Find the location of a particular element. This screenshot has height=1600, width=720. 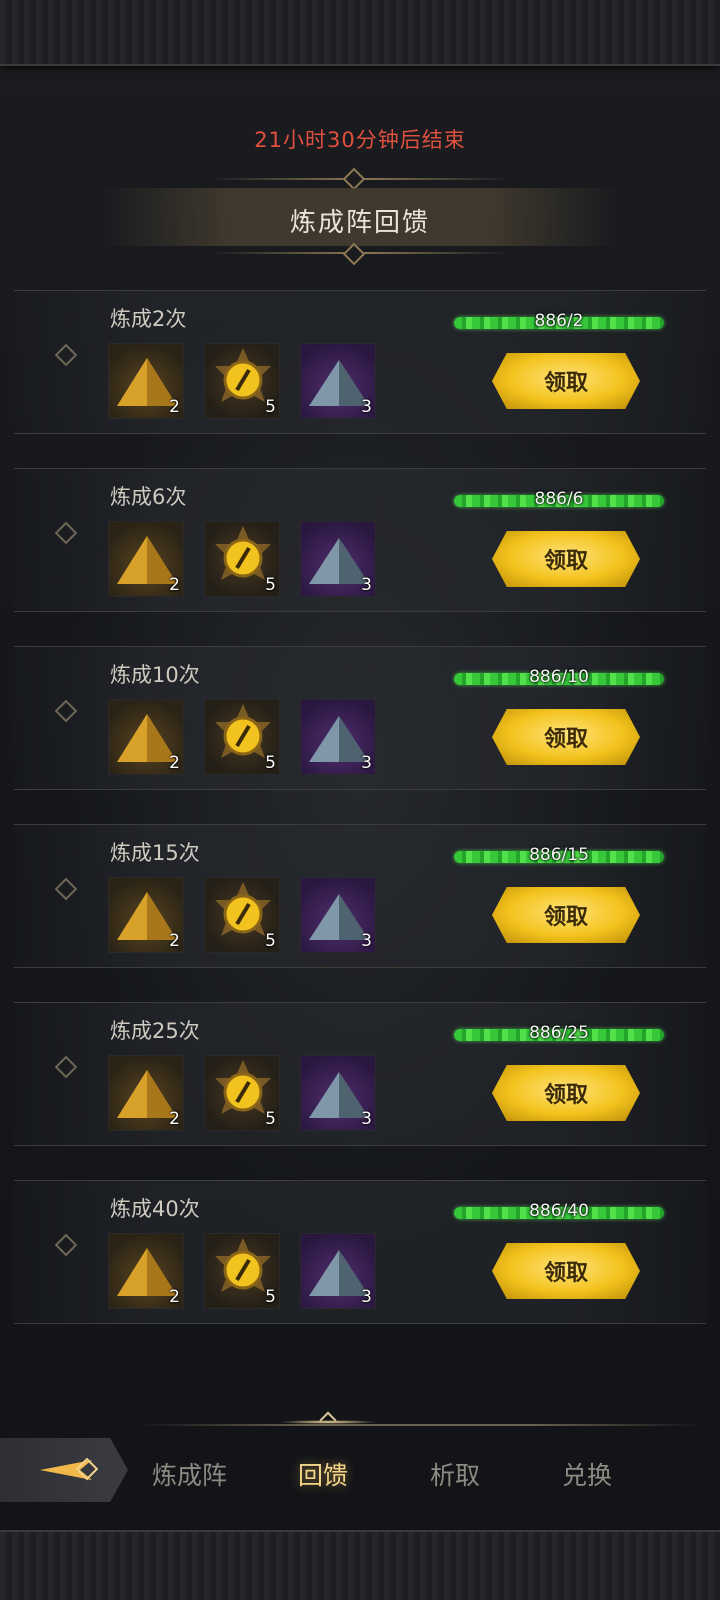

reward-row: 炼成6次 2 5 3 886/6 领取 is located at coordinates (360, 540).